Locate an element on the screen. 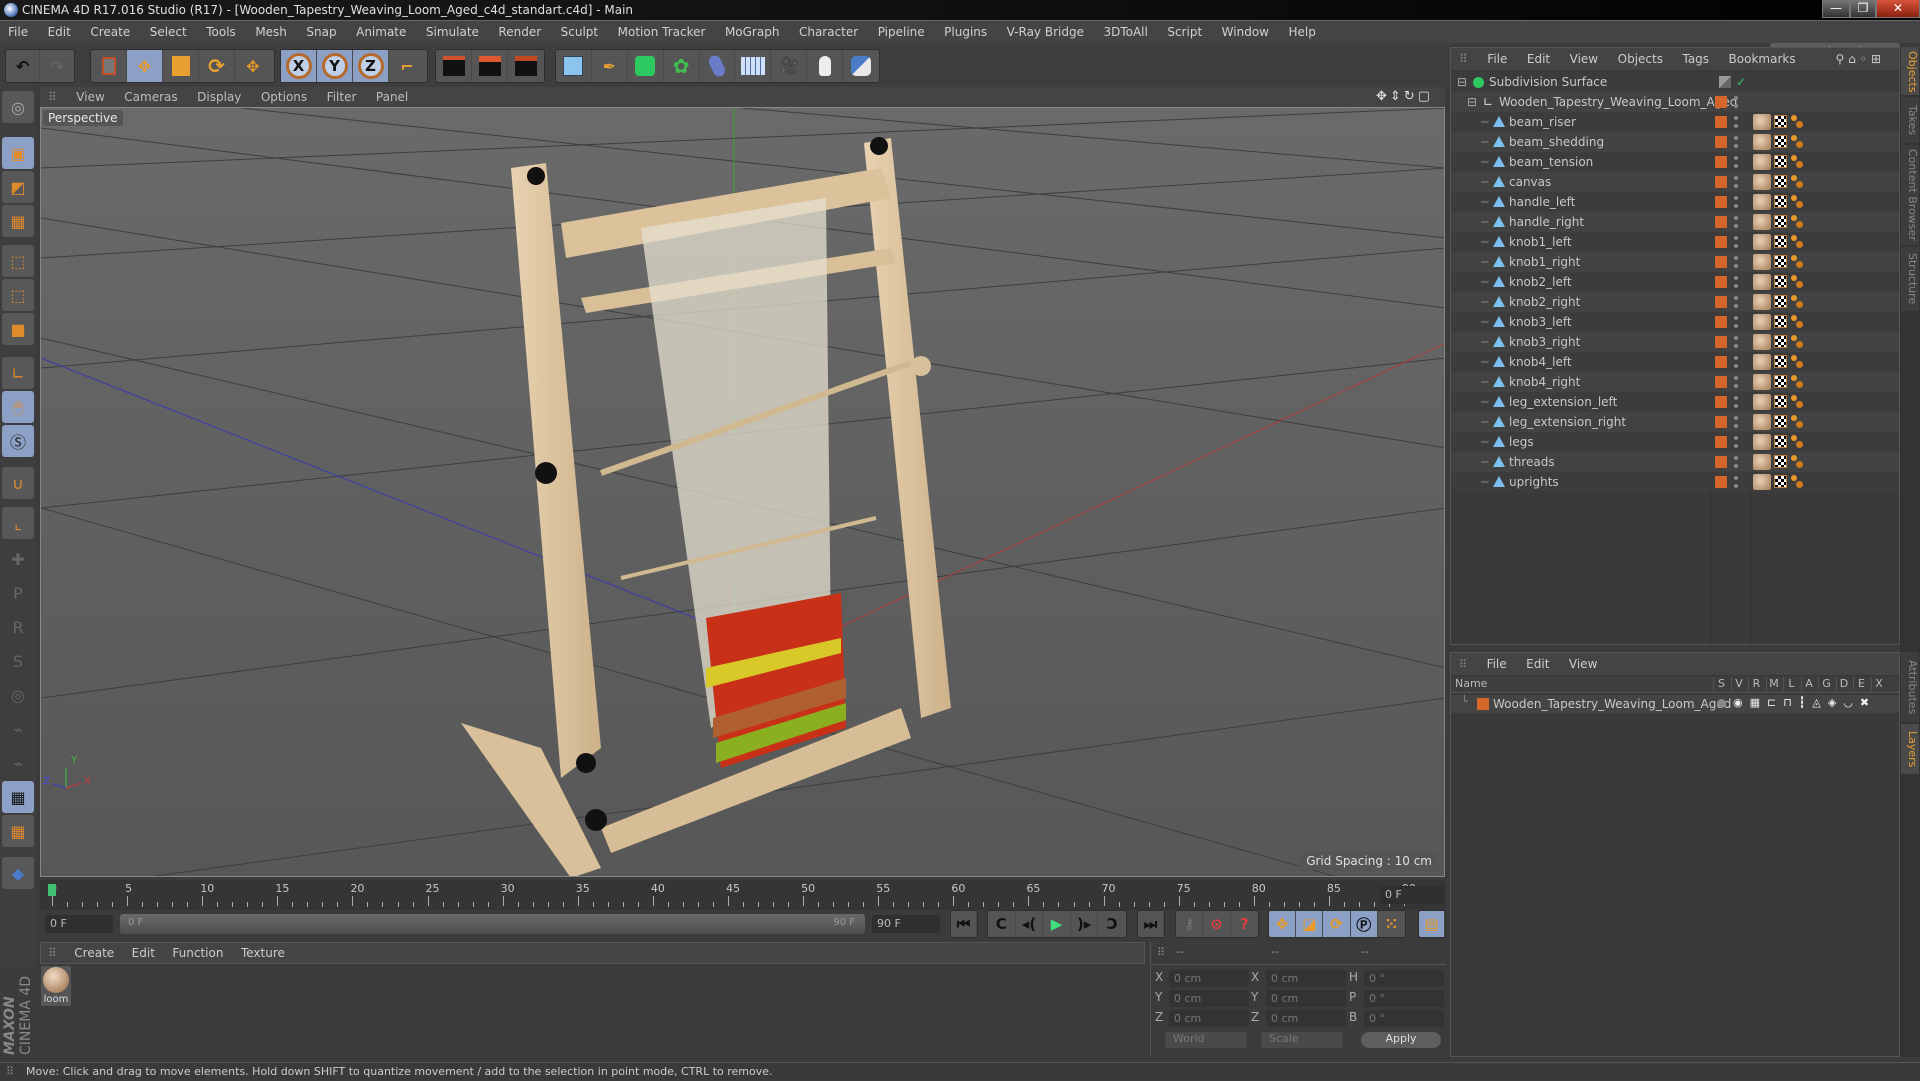 The image size is (1920, 1081). object-row: ─ knob3_right is located at coordinates (1675, 342).